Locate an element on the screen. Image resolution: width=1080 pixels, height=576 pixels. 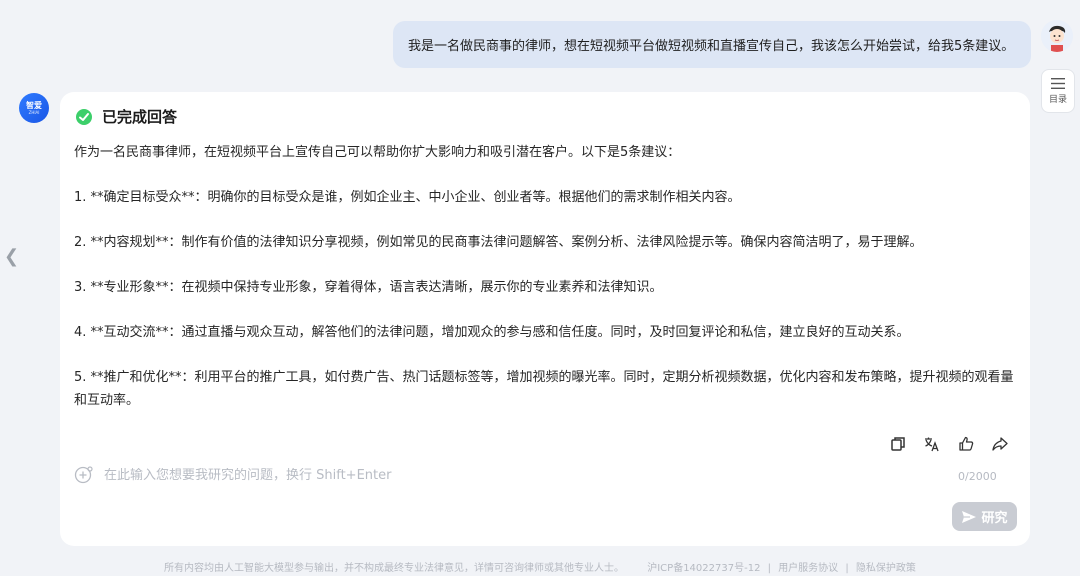
collapse-sidebar-chevron-icon: ❮ is located at coordinates (11, 256).